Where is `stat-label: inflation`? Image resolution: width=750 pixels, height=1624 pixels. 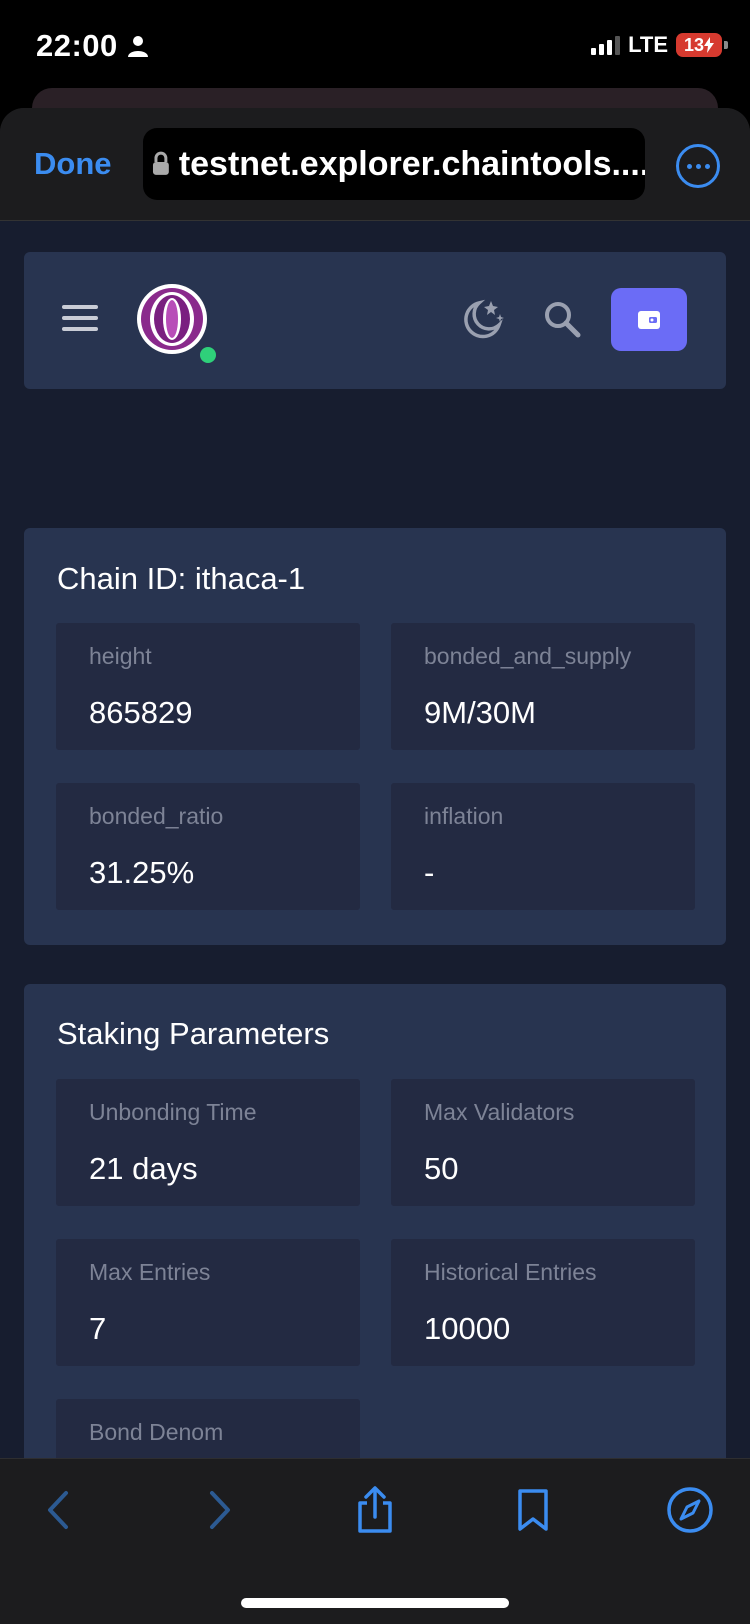
stat-label: inflation is located at coordinates (464, 816).